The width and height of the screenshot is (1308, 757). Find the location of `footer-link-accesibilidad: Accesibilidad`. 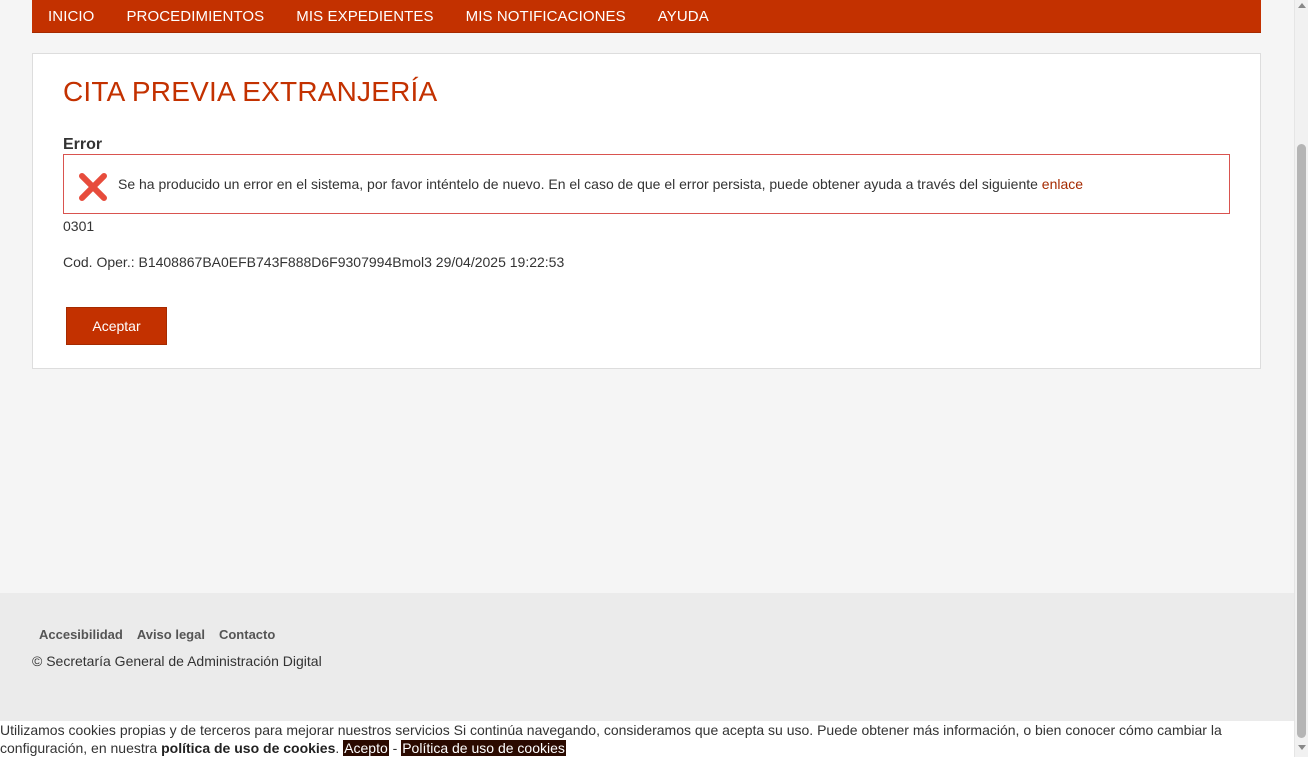

footer-link-accesibilidad: Accesibilidad is located at coordinates (81, 634).